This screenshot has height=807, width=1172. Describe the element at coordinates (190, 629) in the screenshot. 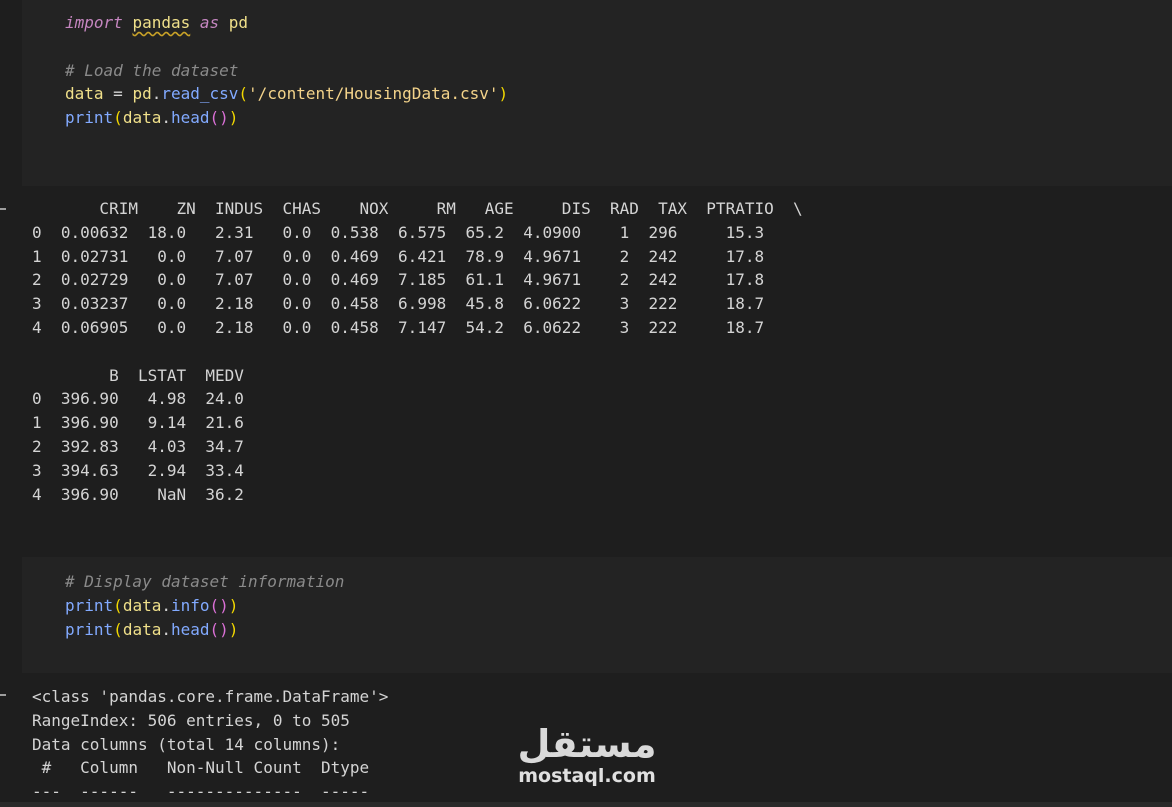

I see `method-head-2: head` at that location.